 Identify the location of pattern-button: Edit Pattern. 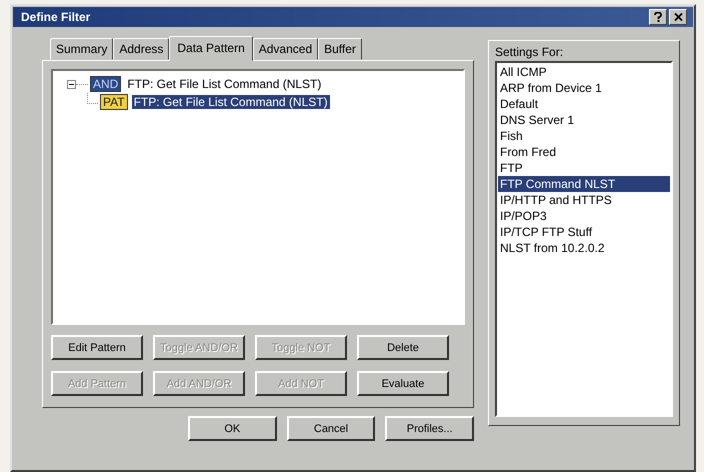
(97, 347).